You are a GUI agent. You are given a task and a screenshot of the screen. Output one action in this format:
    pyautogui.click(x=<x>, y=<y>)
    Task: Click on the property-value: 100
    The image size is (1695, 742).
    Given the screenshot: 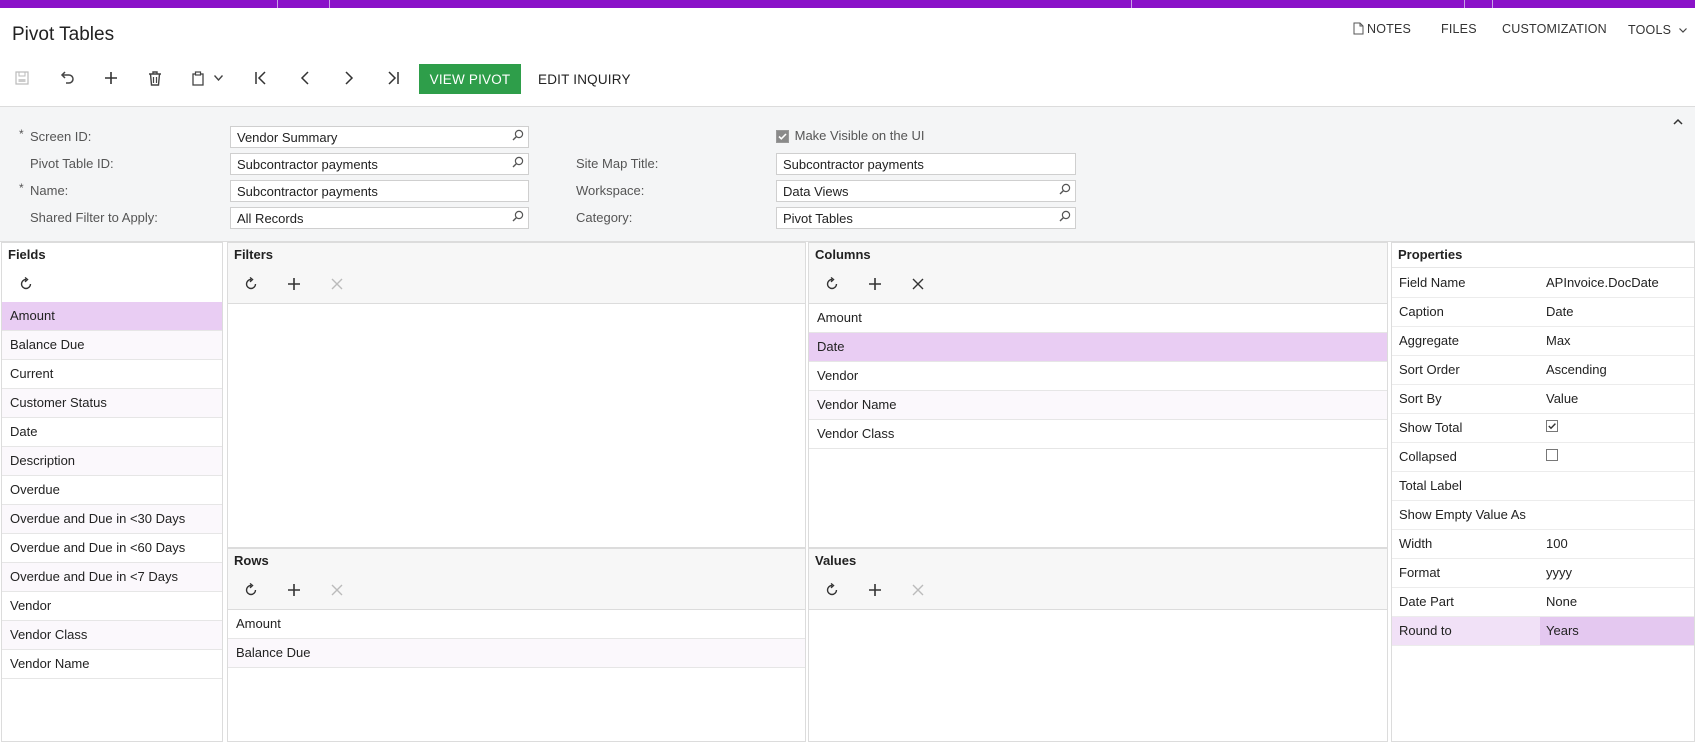 What is the action you would take?
    pyautogui.click(x=1557, y=543)
    